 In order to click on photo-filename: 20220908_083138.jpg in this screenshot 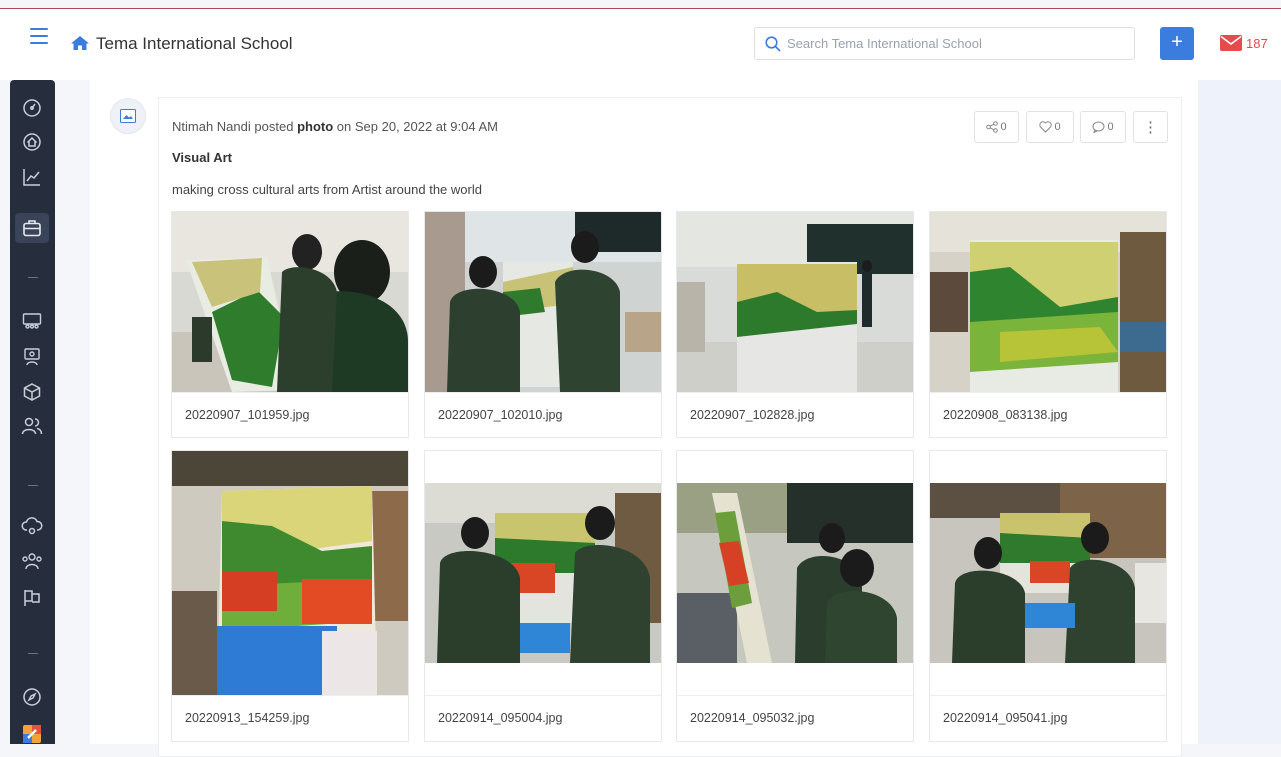, I will do `click(1005, 415)`.